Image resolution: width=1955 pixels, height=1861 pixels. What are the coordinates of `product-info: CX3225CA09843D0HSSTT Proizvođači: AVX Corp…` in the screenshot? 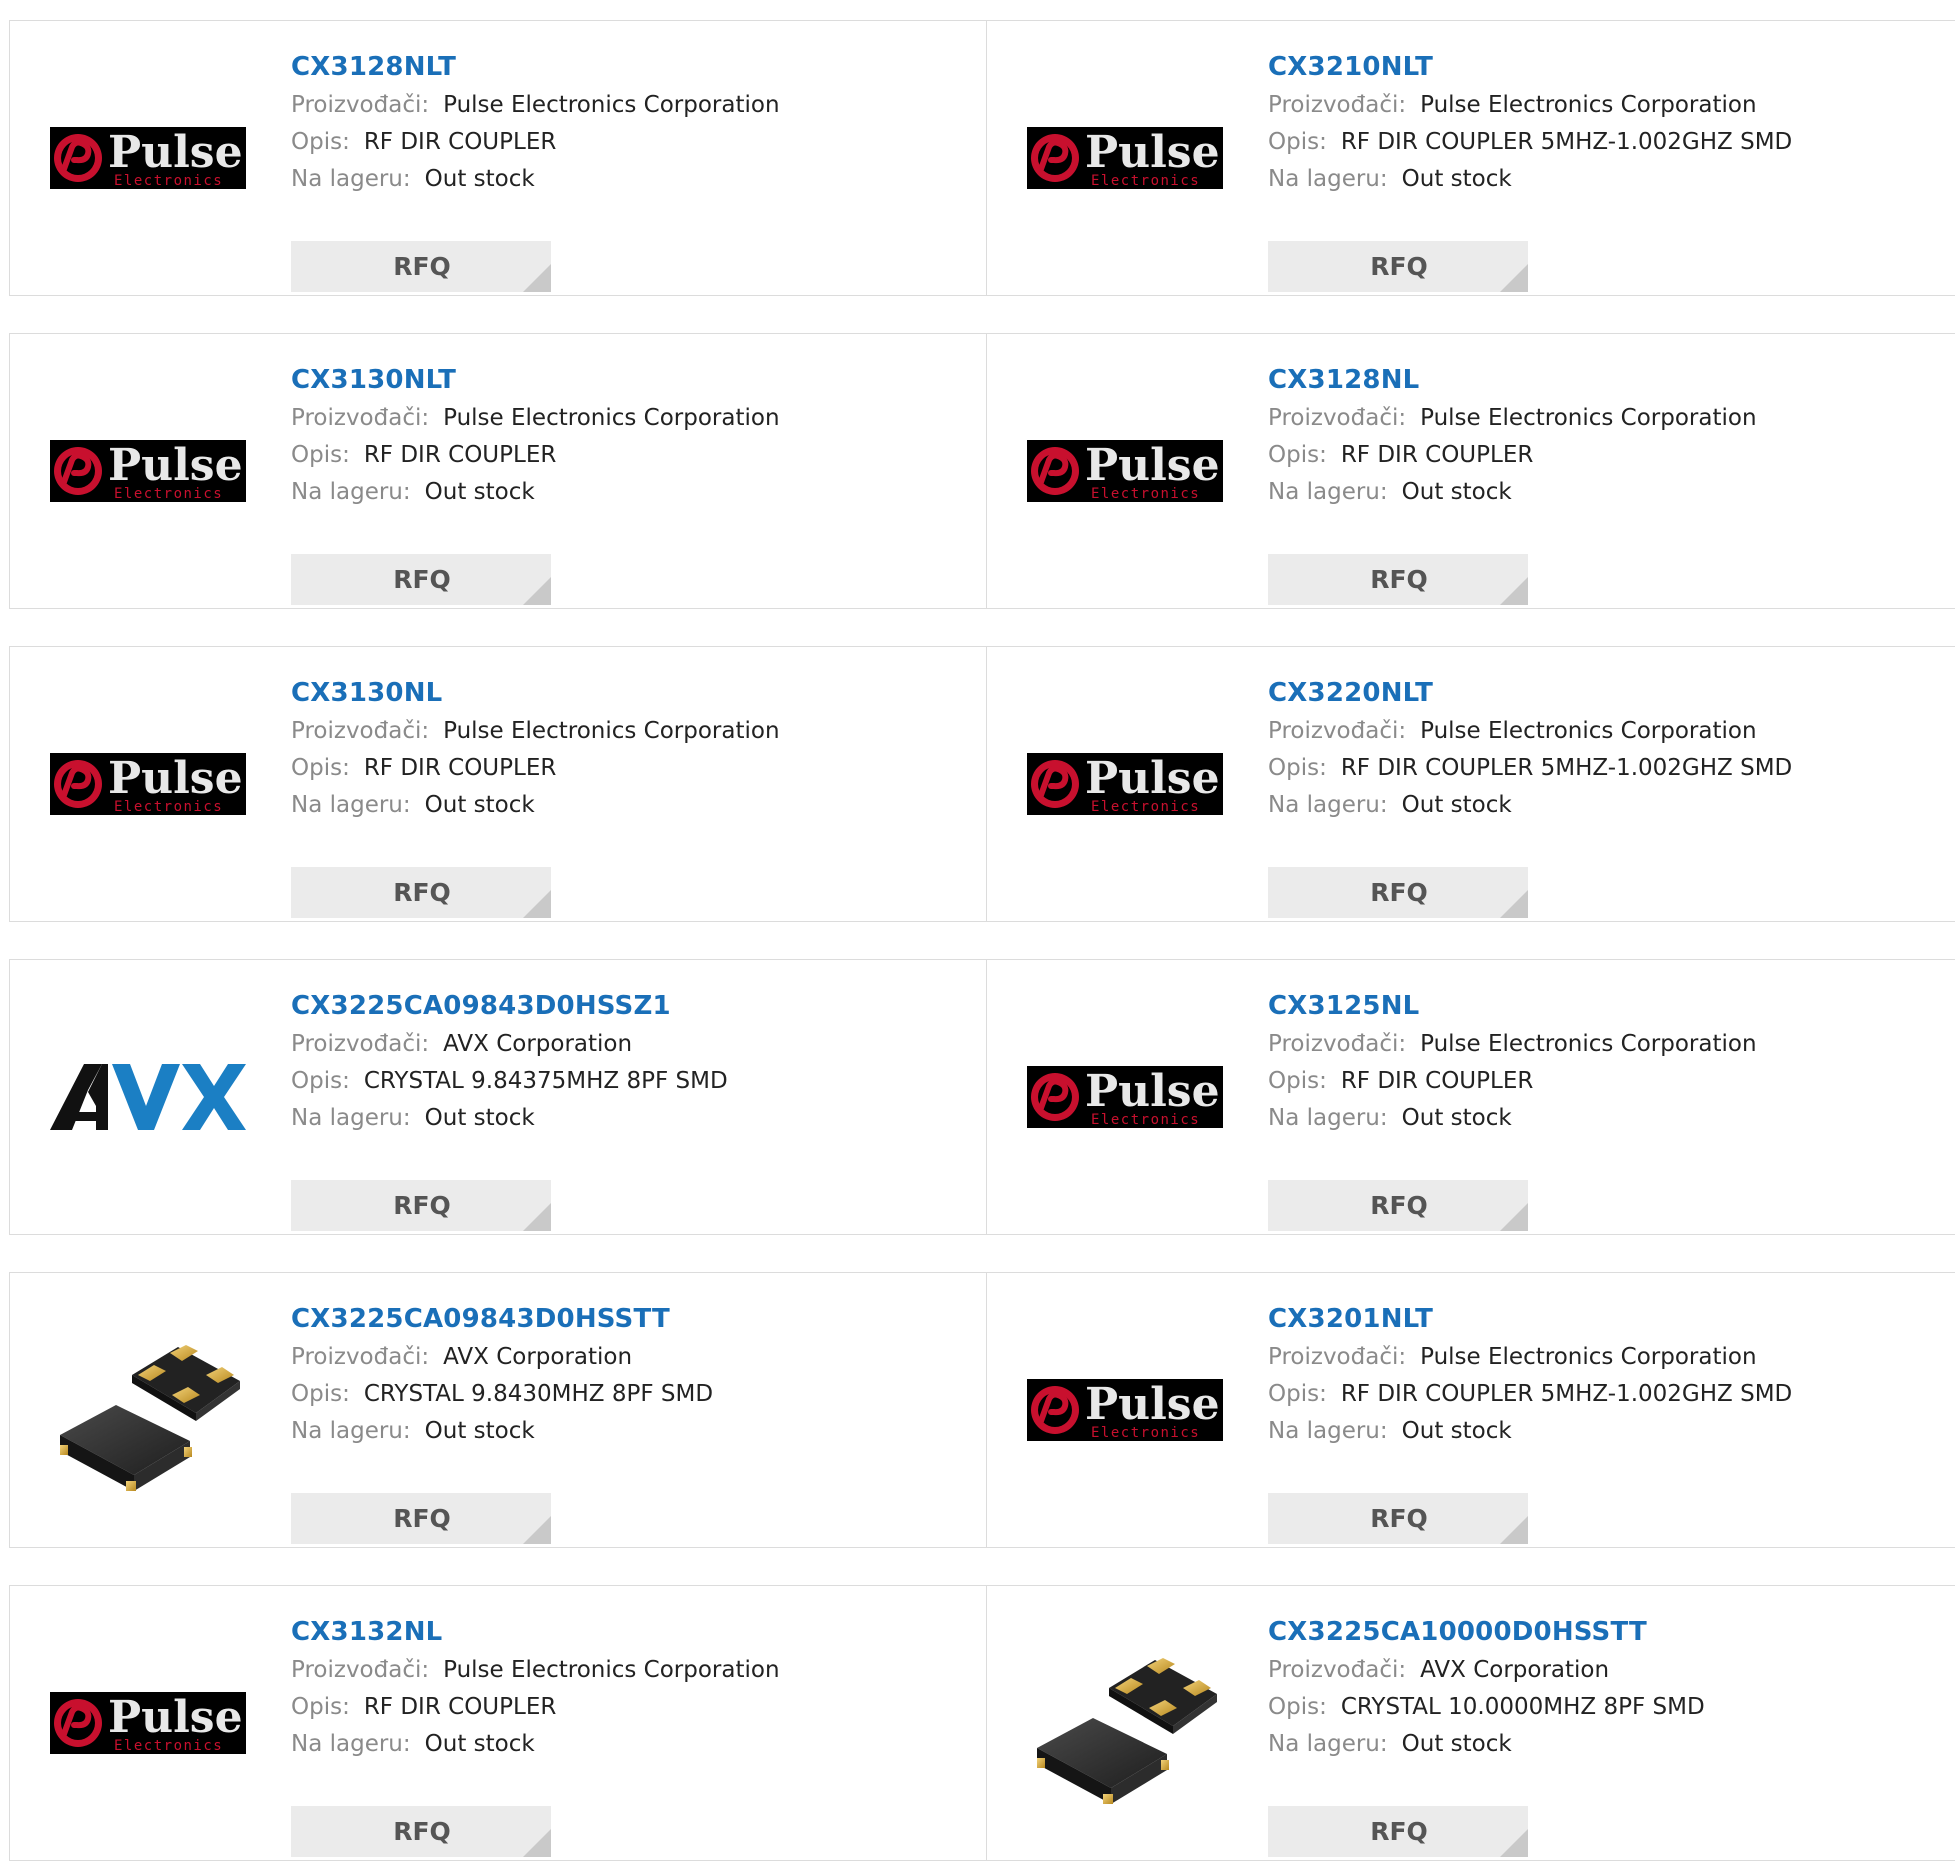 It's located at (633, 1422).